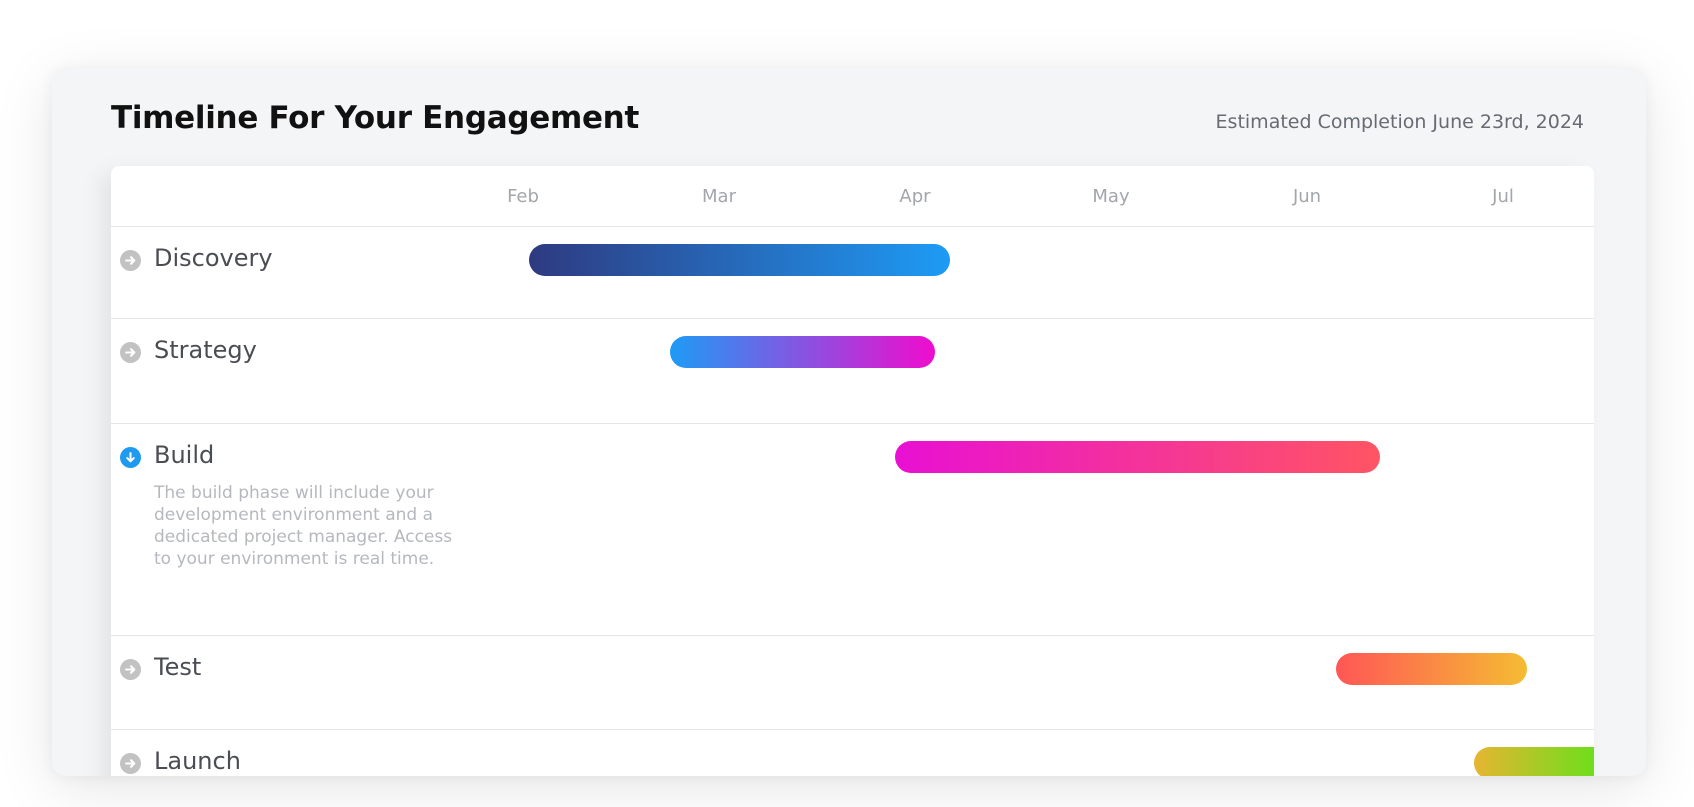 The height and width of the screenshot is (807, 1694). I want to click on phase-row-test: Test, so click(852, 683).